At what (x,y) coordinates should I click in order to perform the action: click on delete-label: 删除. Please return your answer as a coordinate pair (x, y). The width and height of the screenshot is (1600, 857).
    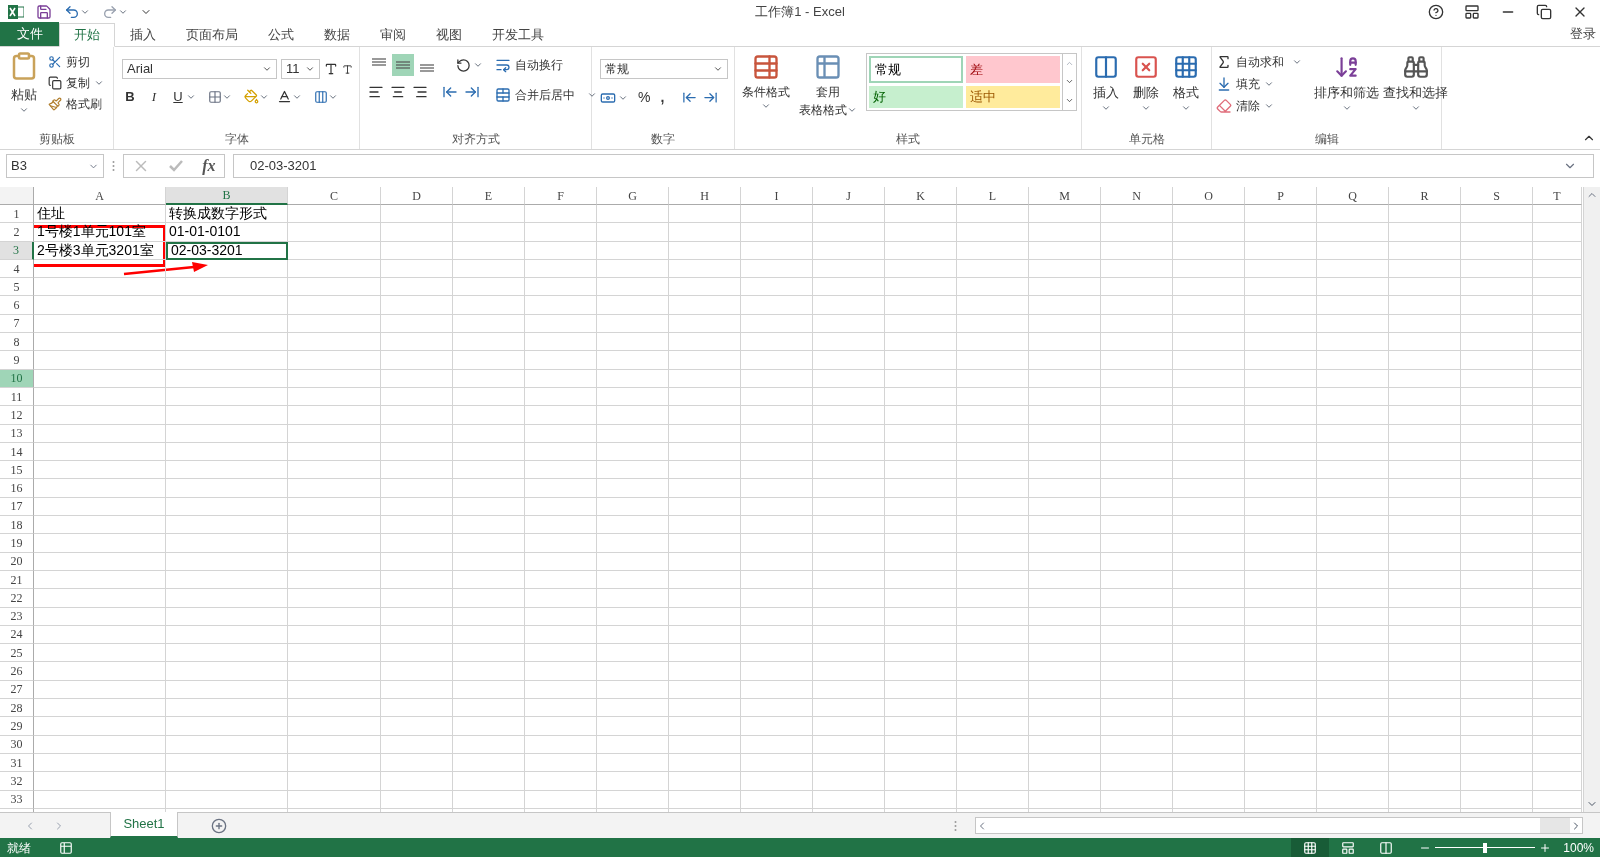
    Looking at the image, I should click on (1146, 93).